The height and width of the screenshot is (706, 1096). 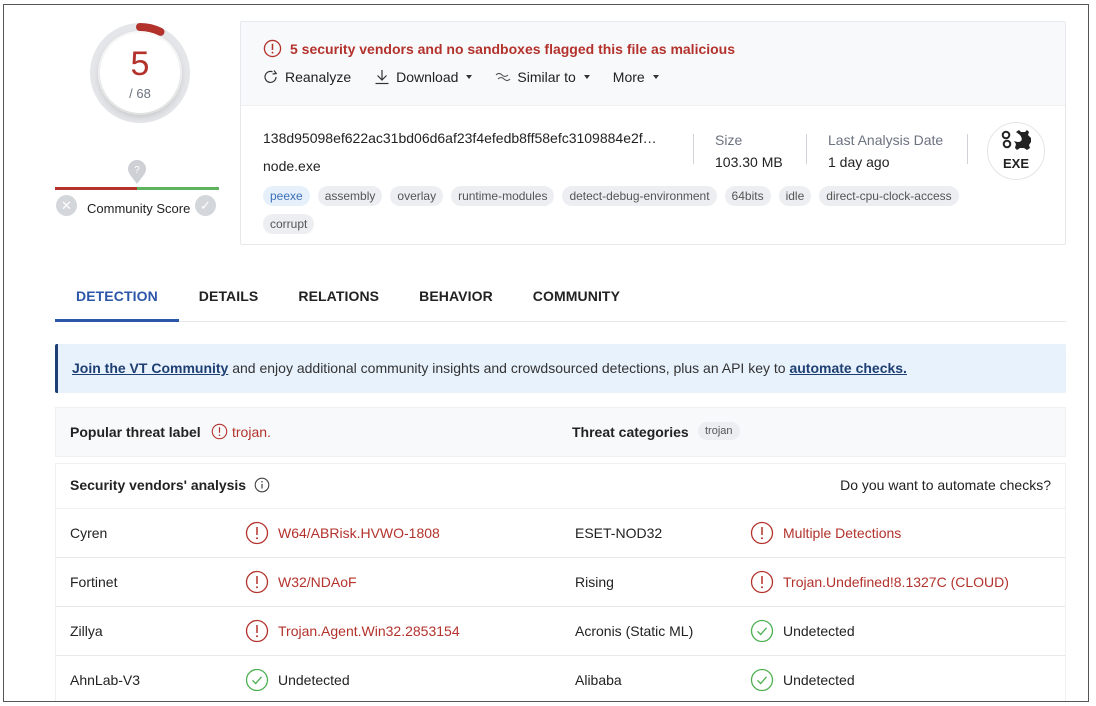 What do you see at coordinates (94, 582) in the screenshot?
I see `vendor-name: Fortinet` at bounding box center [94, 582].